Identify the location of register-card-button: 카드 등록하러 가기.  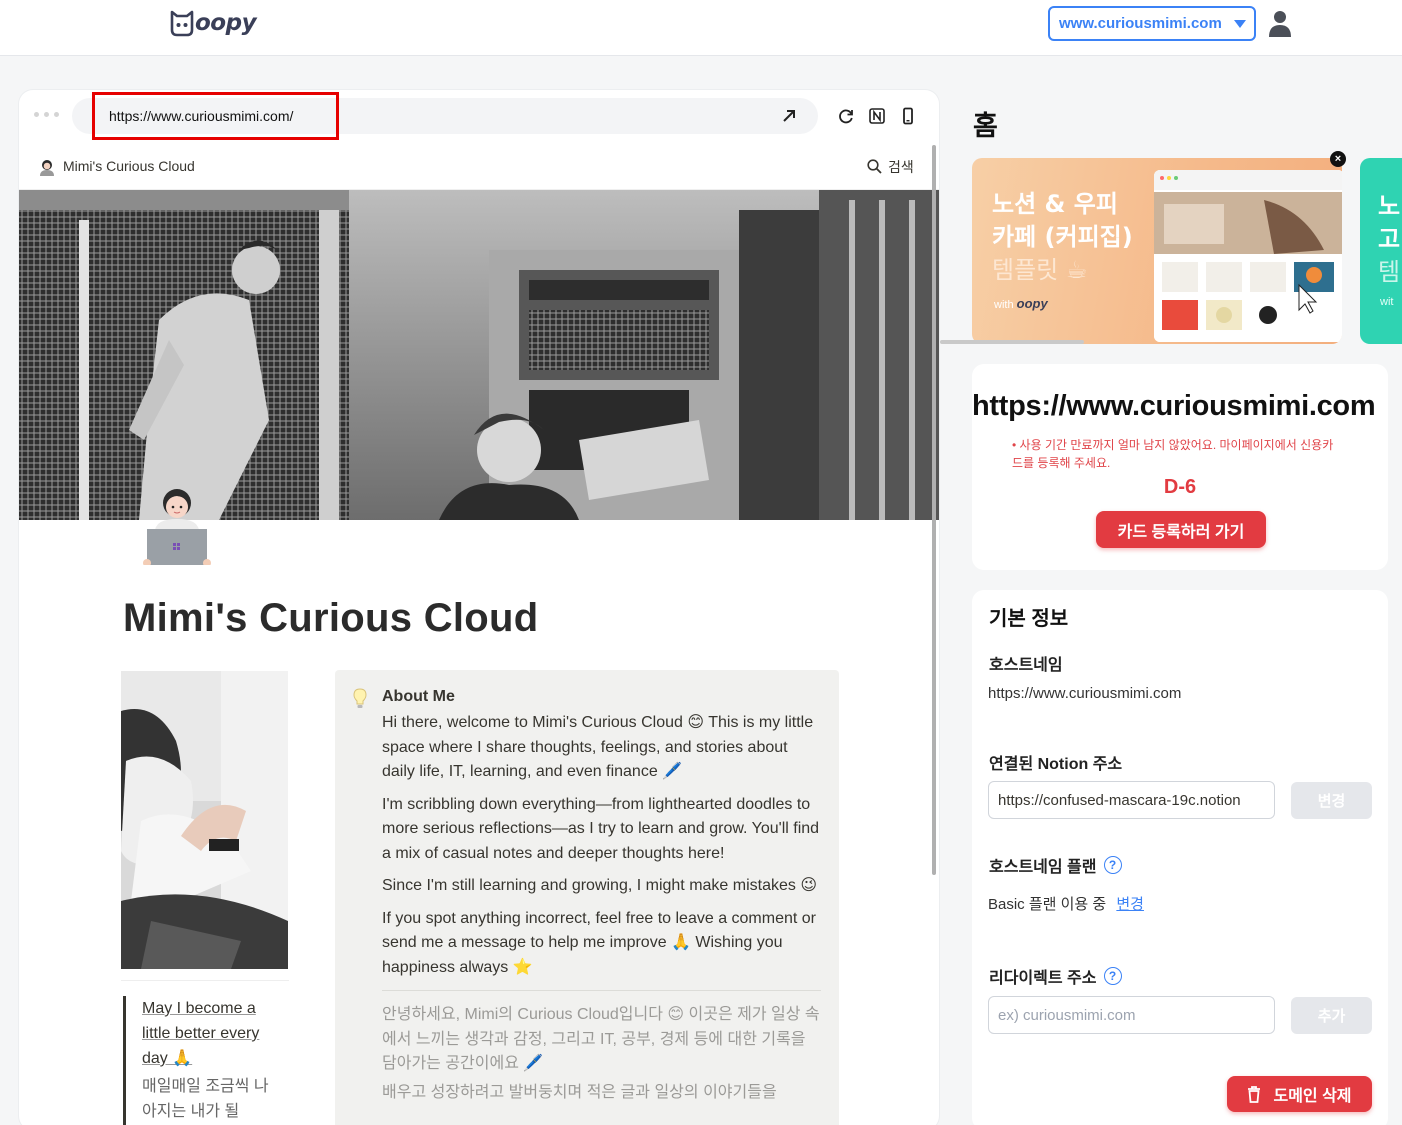
(1181, 529).